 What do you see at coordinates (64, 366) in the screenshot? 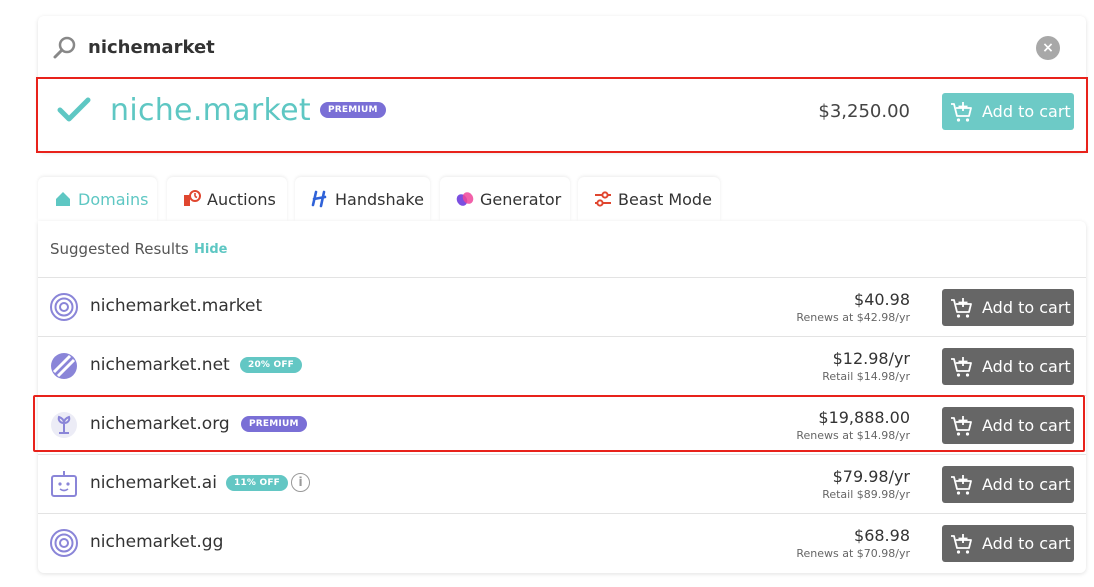
I see `net-icon` at bounding box center [64, 366].